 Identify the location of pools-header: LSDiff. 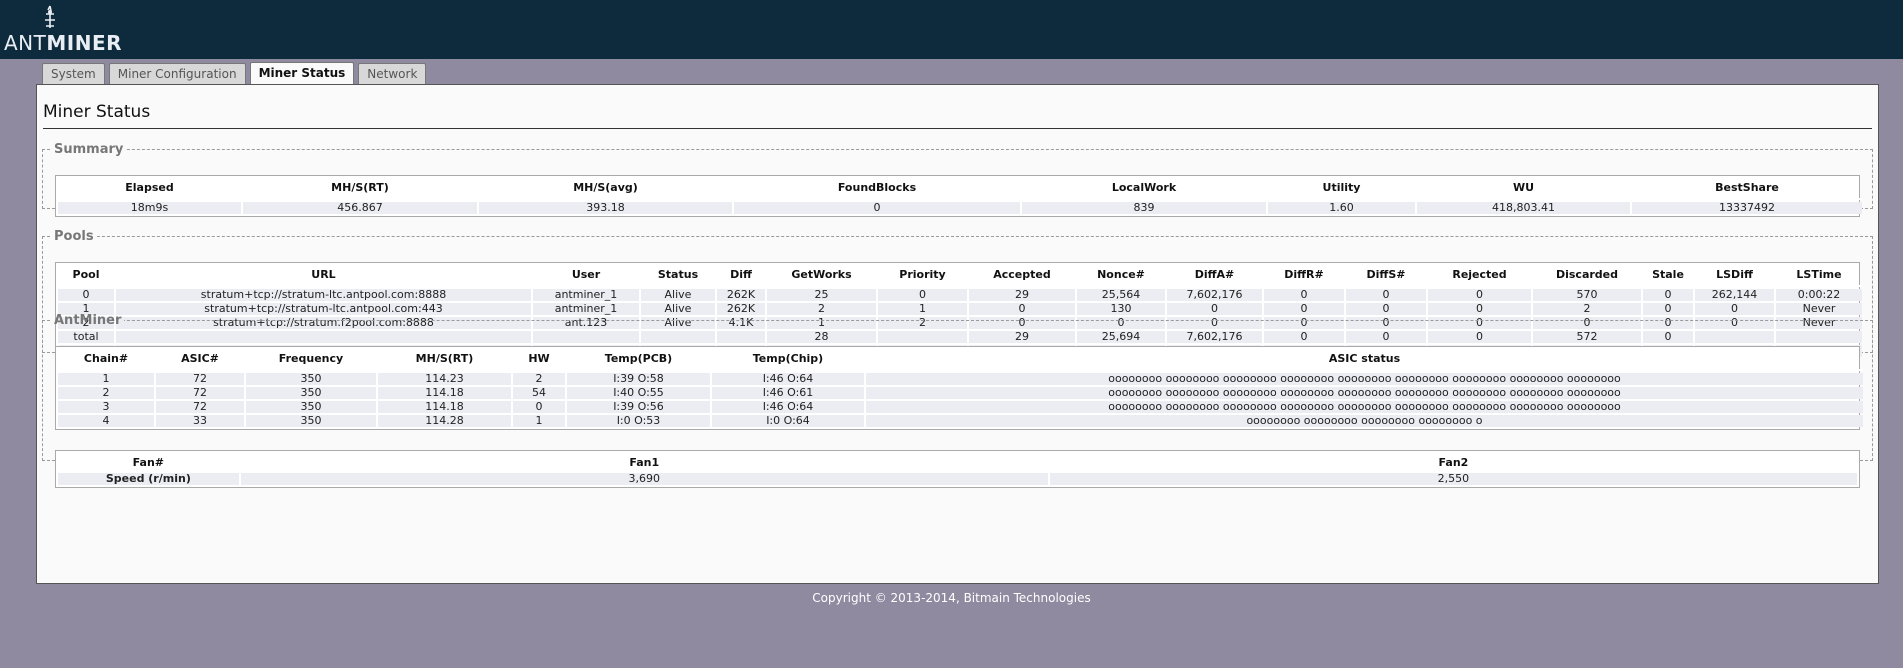
(1734, 274).